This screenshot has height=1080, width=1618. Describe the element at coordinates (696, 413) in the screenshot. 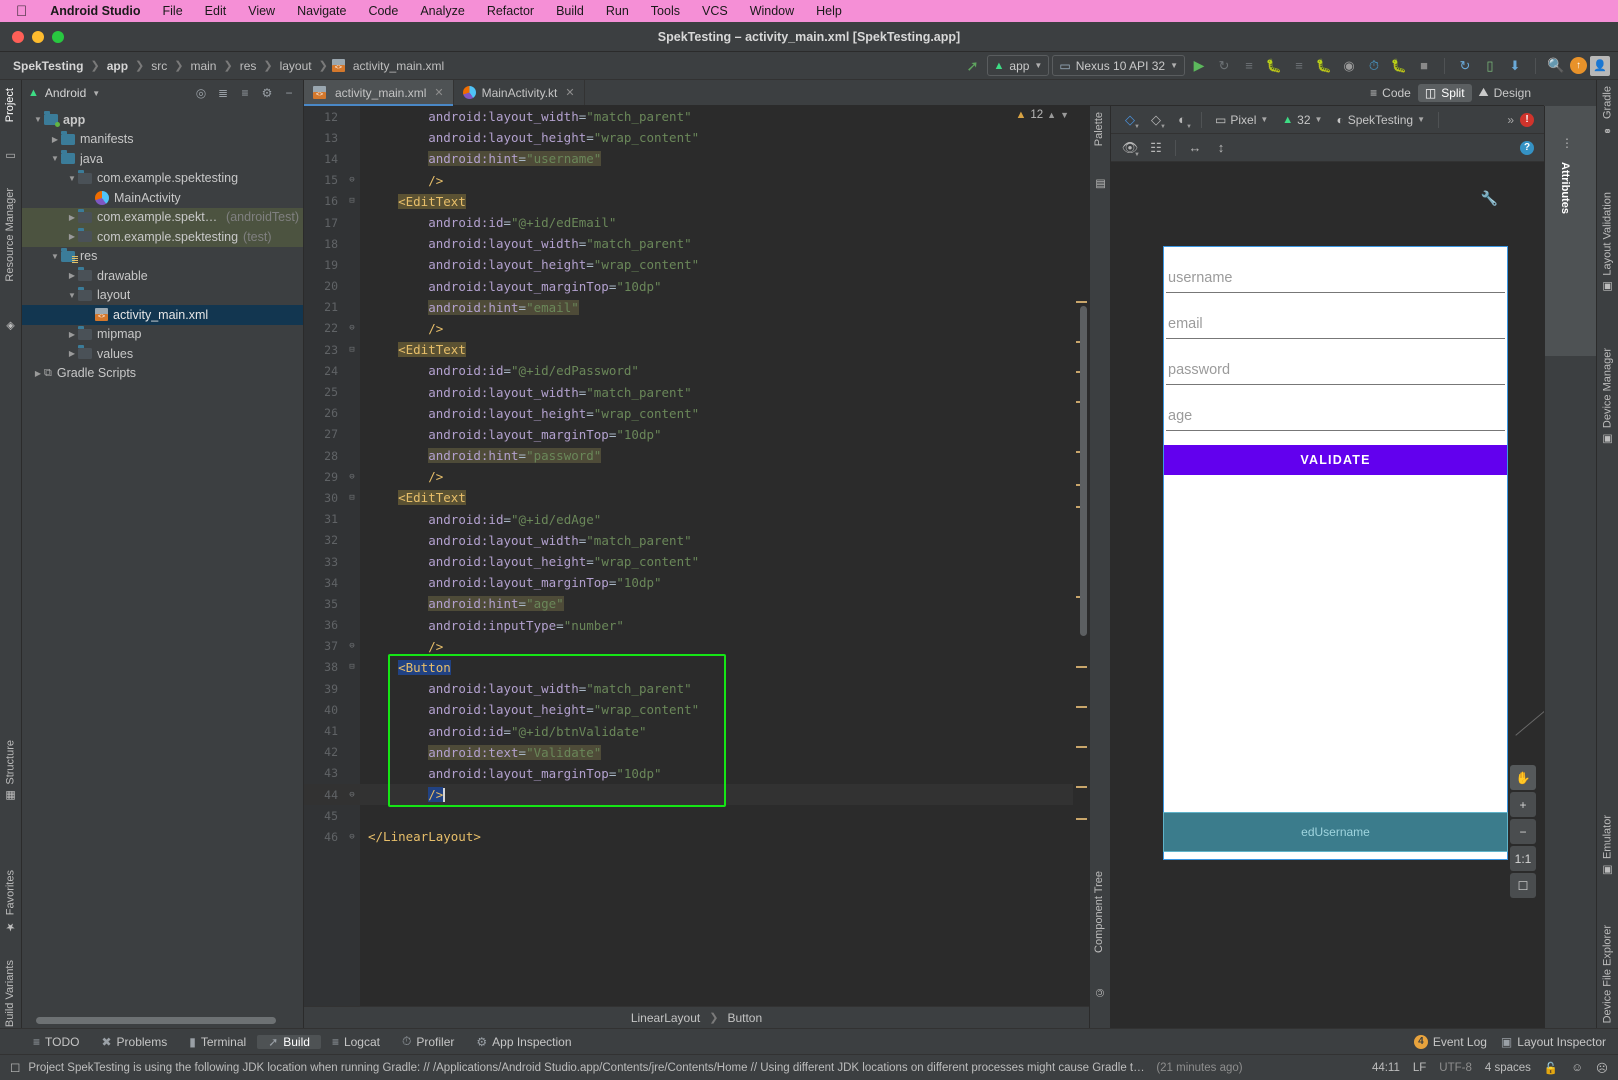

I see `code-line: 26 android:layout_height="wrap_content"` at that location.